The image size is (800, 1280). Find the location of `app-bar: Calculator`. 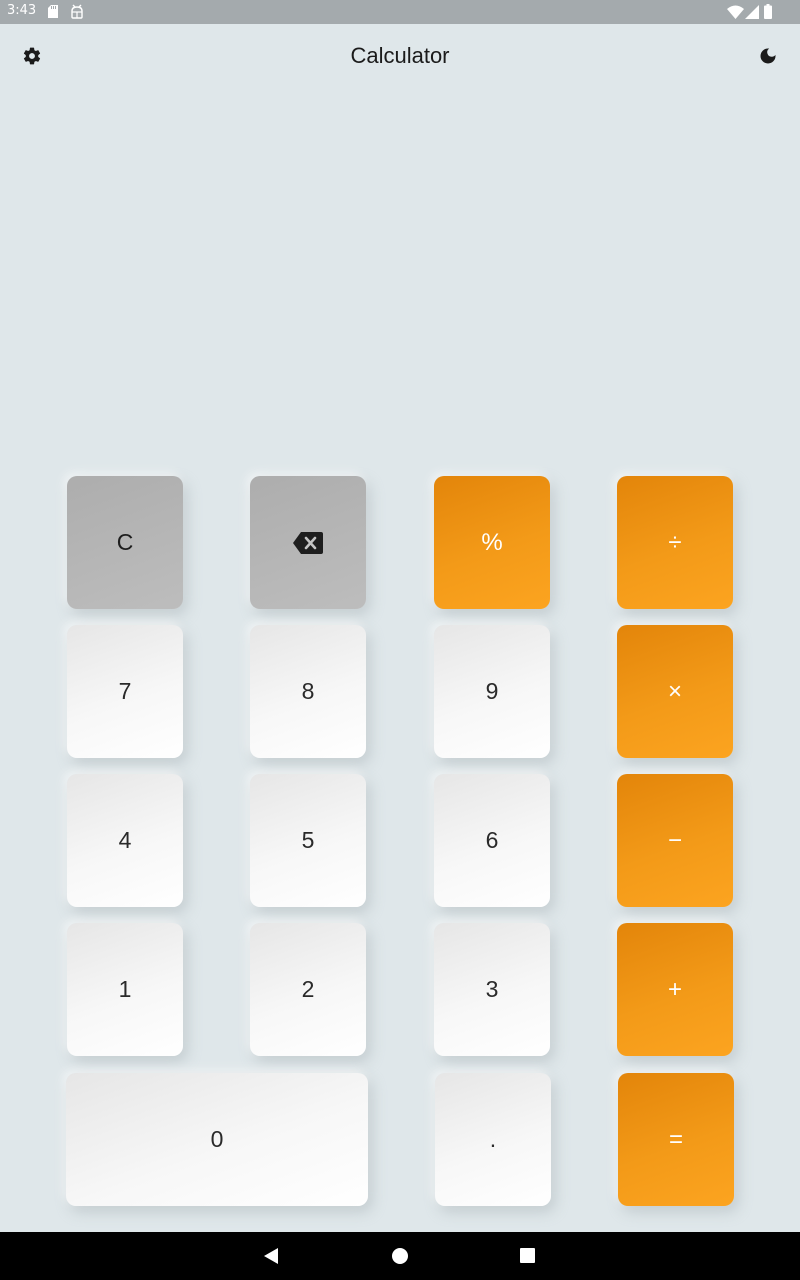

app-bar: Calculator is located at coordinates (400, 56).